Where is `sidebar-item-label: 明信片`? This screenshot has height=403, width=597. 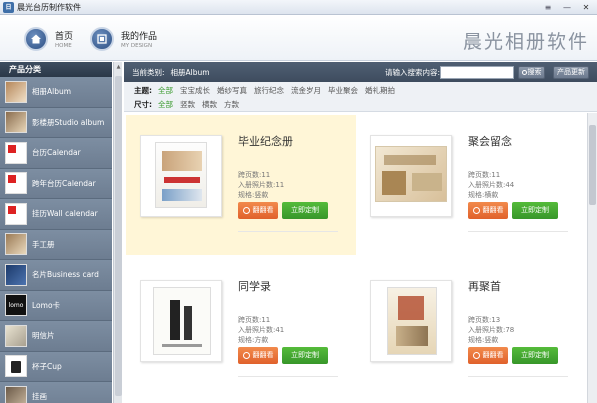
sidebar-item-label: 明信片 is located at coordinates (43, 336).